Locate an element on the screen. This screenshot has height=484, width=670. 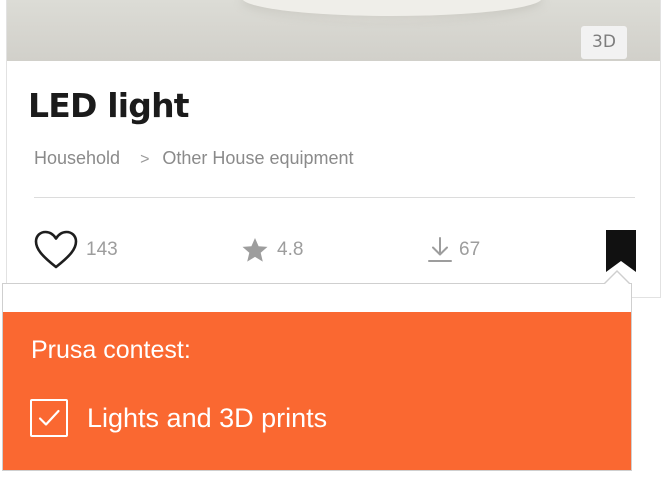
star-icon is located at coordinates (255, 250).